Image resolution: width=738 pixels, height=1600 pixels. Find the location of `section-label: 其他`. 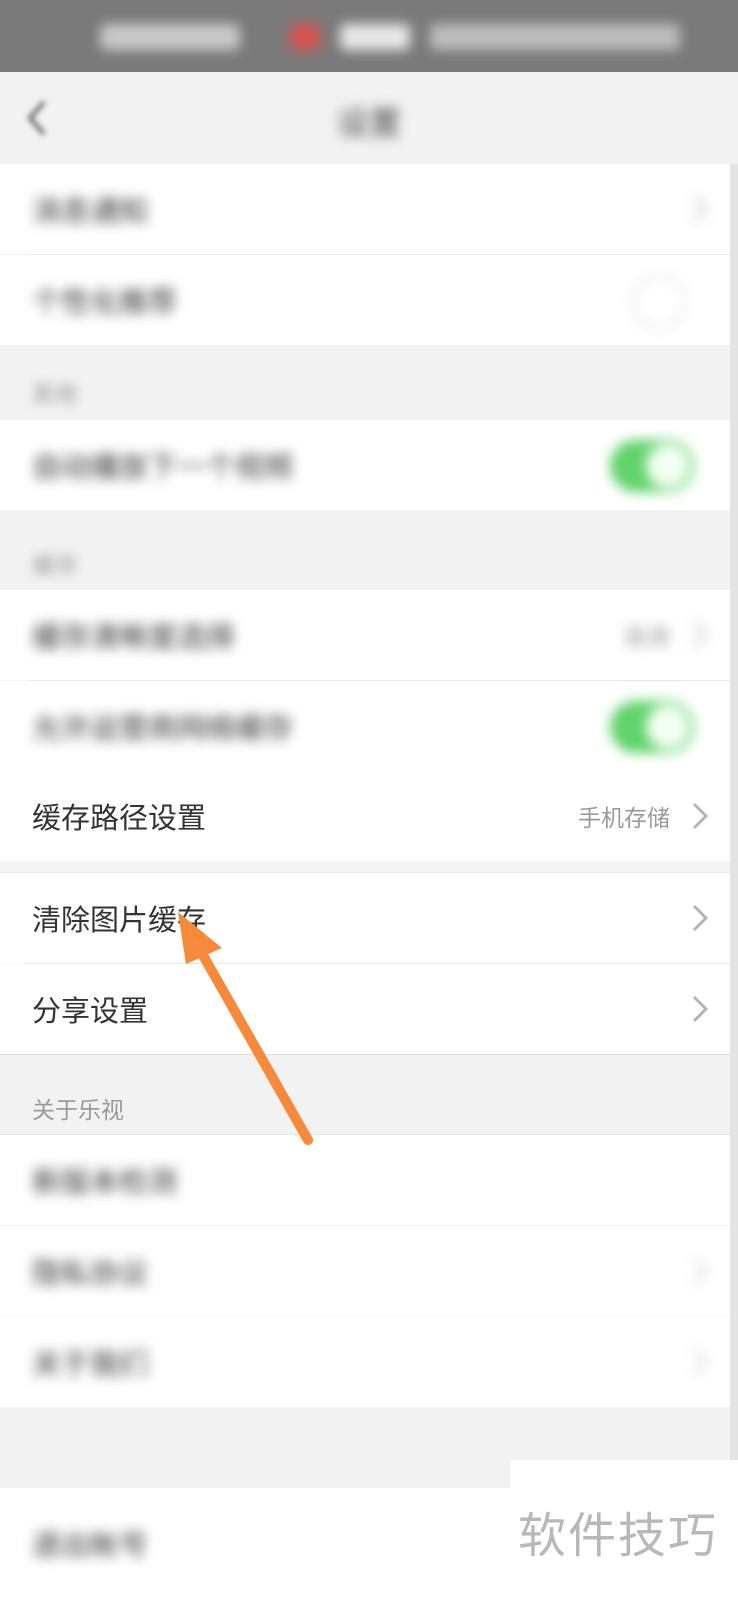

section-label: 其他 is located at coordinates (55, 395).